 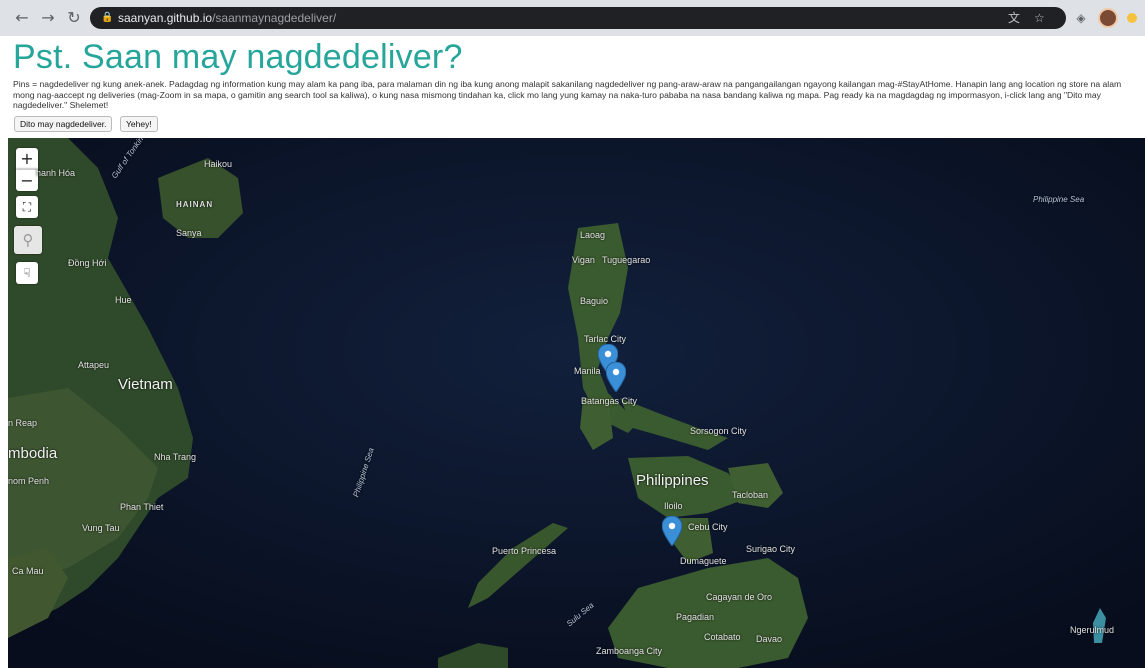 What do you see at coordinates (27, 180) in the screenshot?
I see `zoom-out-button: −` at bounding box center [27, 180].